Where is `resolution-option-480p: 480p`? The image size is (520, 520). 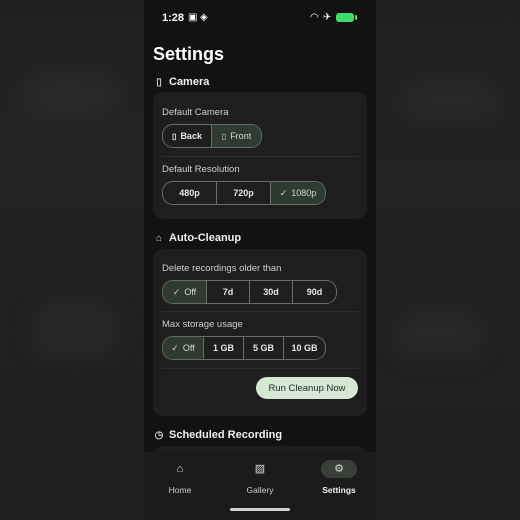
resolution-option-480p: 480p is located at coordinates (190, 193).